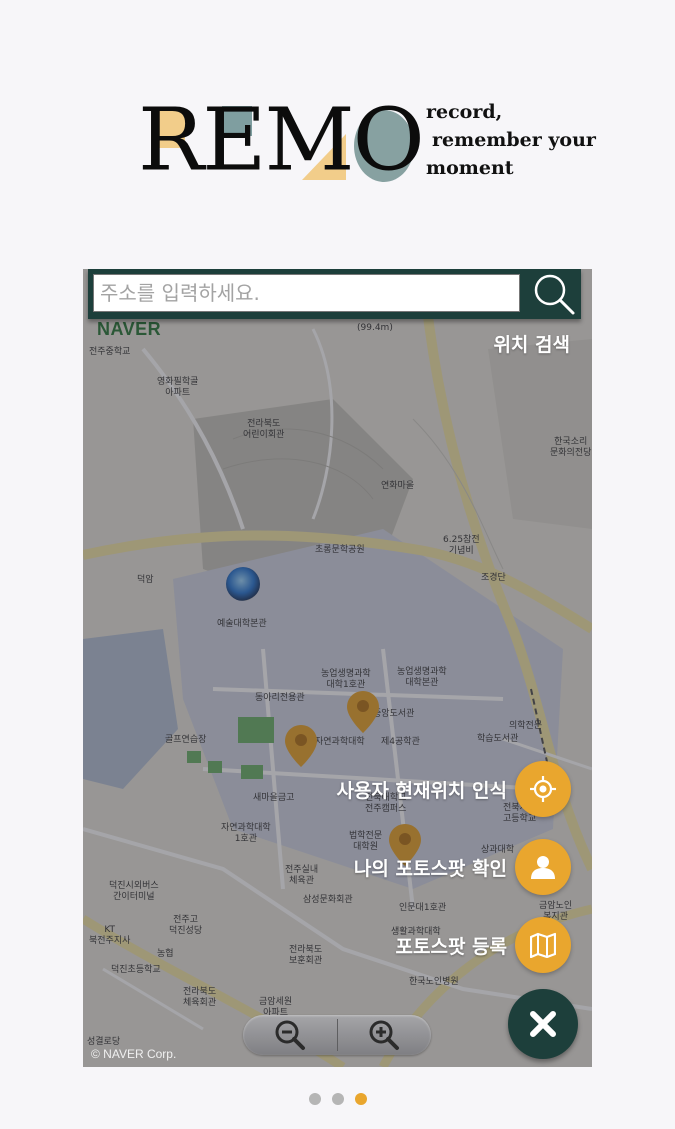  I want to click on action-label: 포토스팟 등록, so click(451, 946).